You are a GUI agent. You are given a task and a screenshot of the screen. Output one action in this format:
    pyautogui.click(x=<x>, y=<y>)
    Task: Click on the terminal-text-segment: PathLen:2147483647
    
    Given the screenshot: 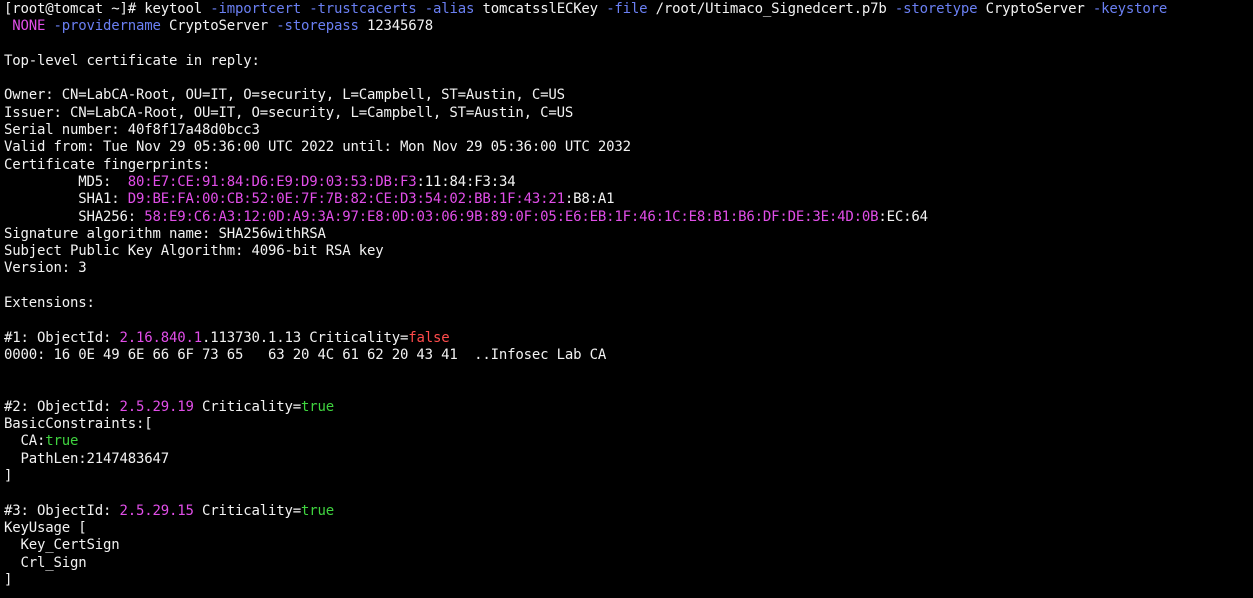 What is the action you would take?
    pyautogui.click(x=86, y=458)
    